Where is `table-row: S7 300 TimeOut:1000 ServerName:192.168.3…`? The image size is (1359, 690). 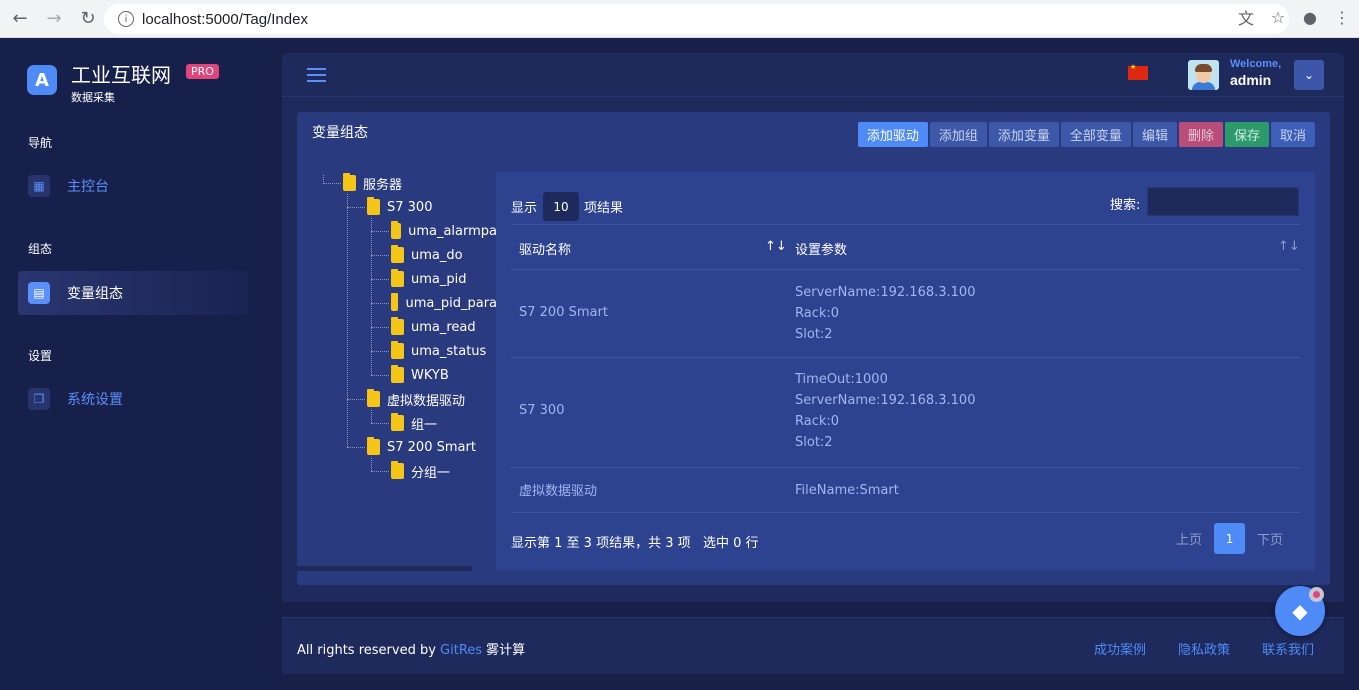 table-row: S7 300 TimeOut:1000 ServerName:192.168.3… is located at coordinates (905, 413).